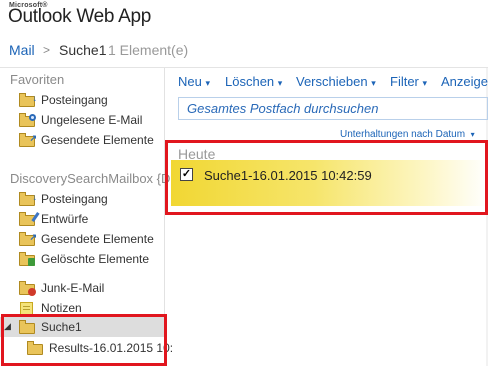 The image size is (488, 366). Describe the element at coordinates (80, 16) in the screenshot. I see `app-title: Outlook Web App` at that location.